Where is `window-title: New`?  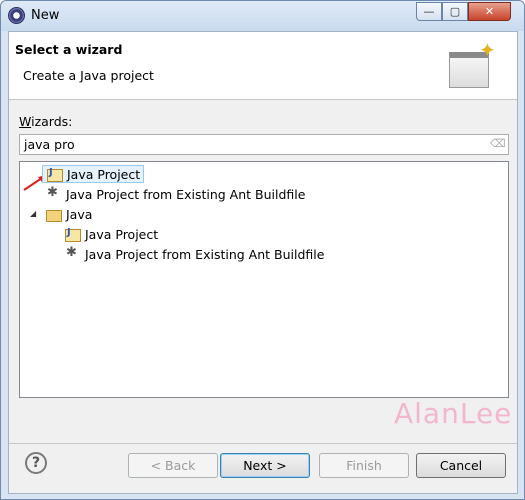 window-title: New is located at coordinates (45, 15).